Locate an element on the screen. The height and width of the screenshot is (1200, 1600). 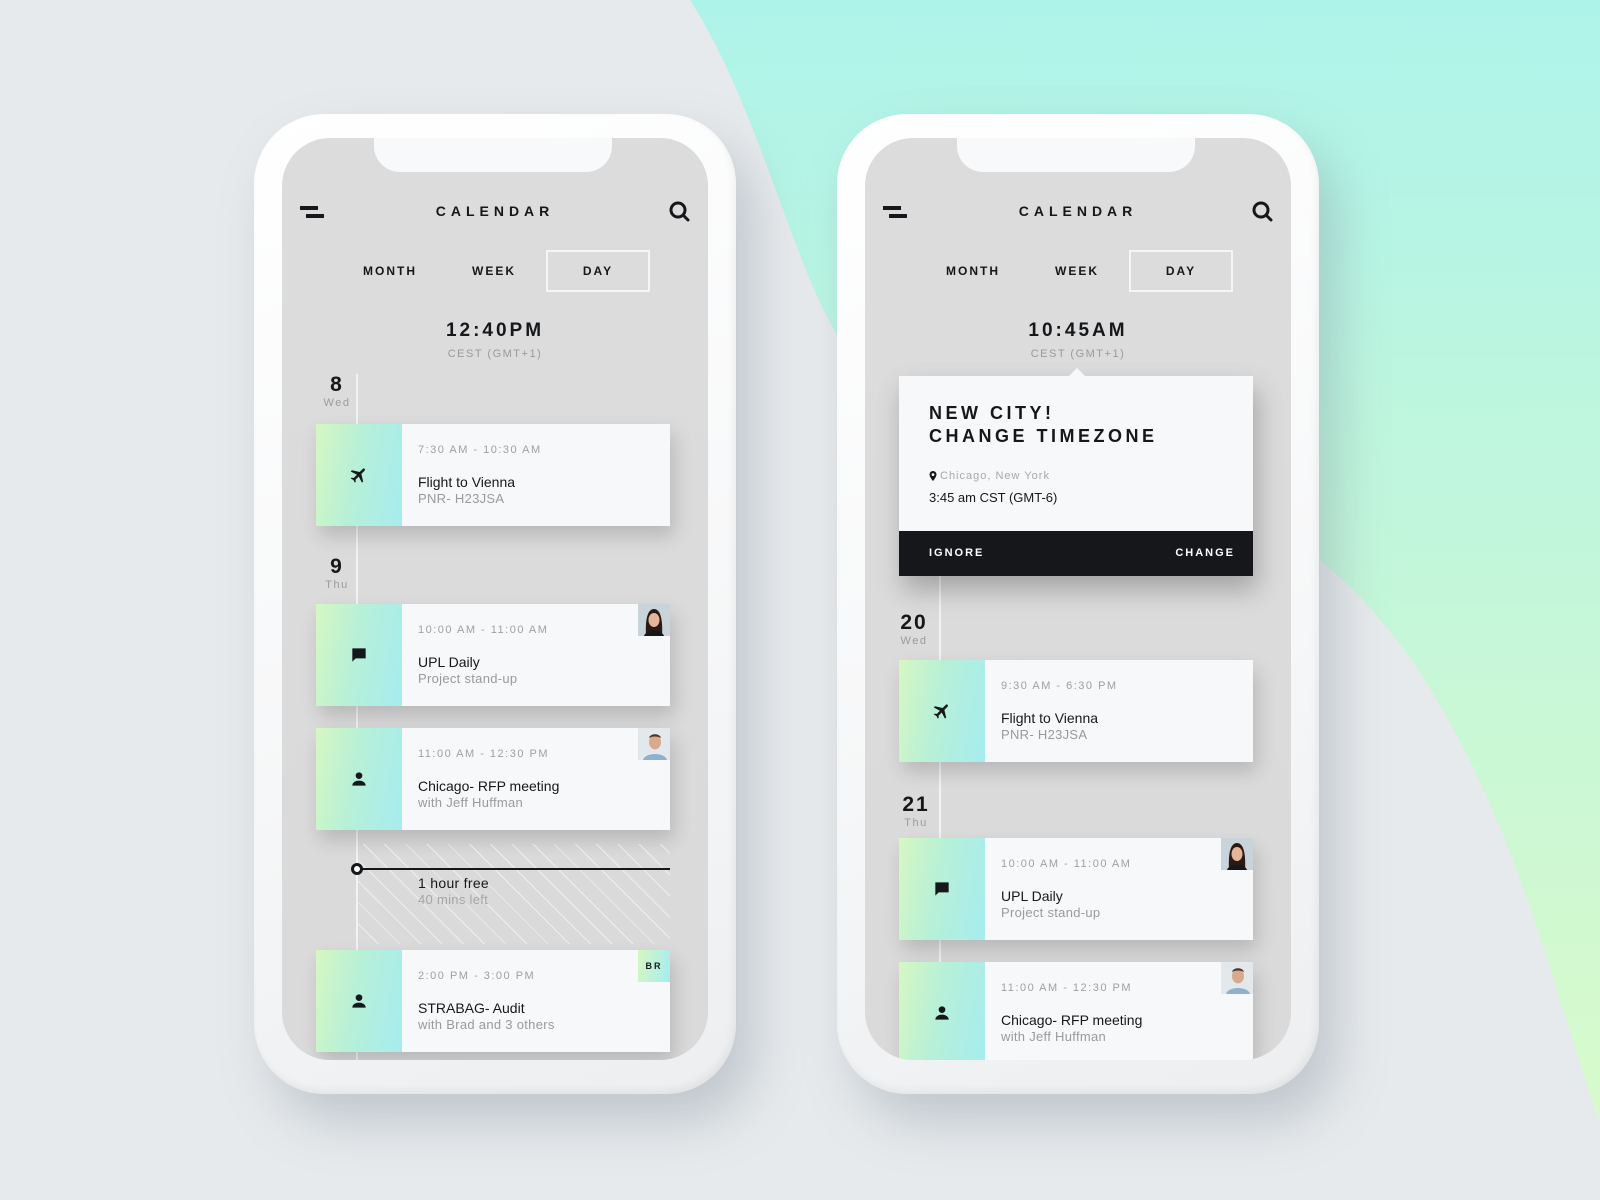
day-label: 21 Thu is located at coordinates (916, 812).